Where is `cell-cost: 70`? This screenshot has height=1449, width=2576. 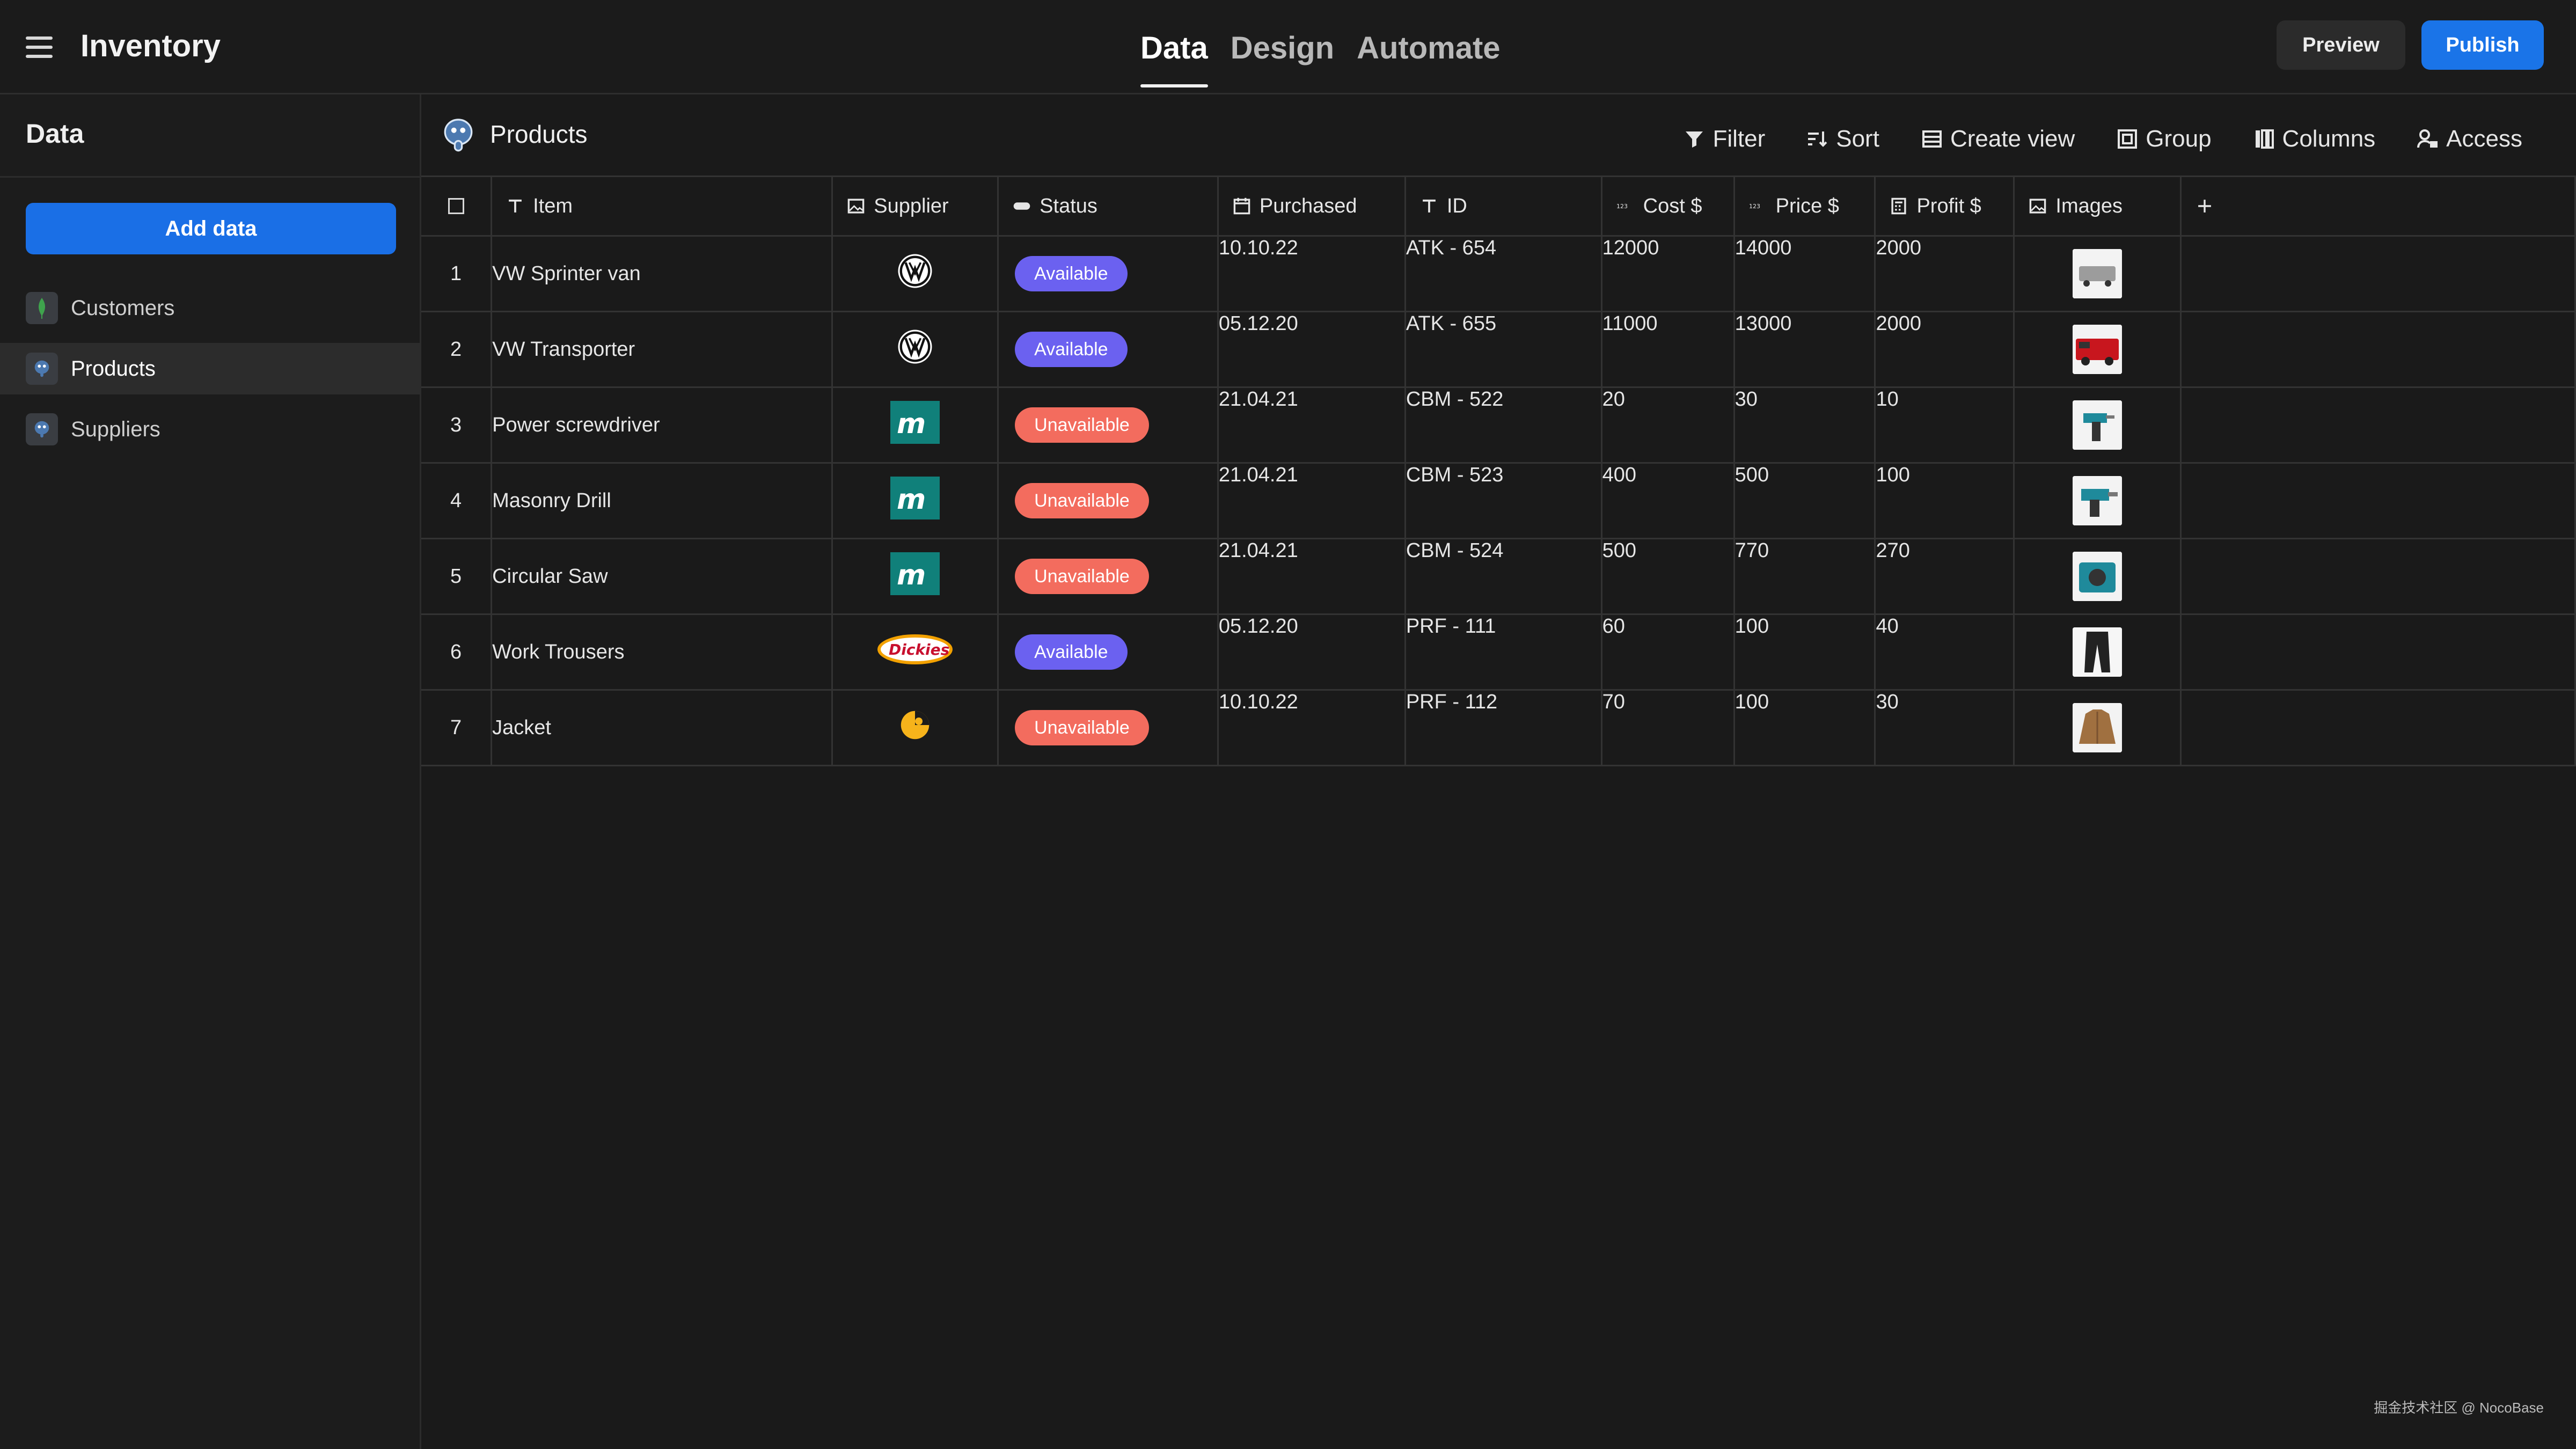 cell-cost: 70 is located at coordinates (1667, 727).